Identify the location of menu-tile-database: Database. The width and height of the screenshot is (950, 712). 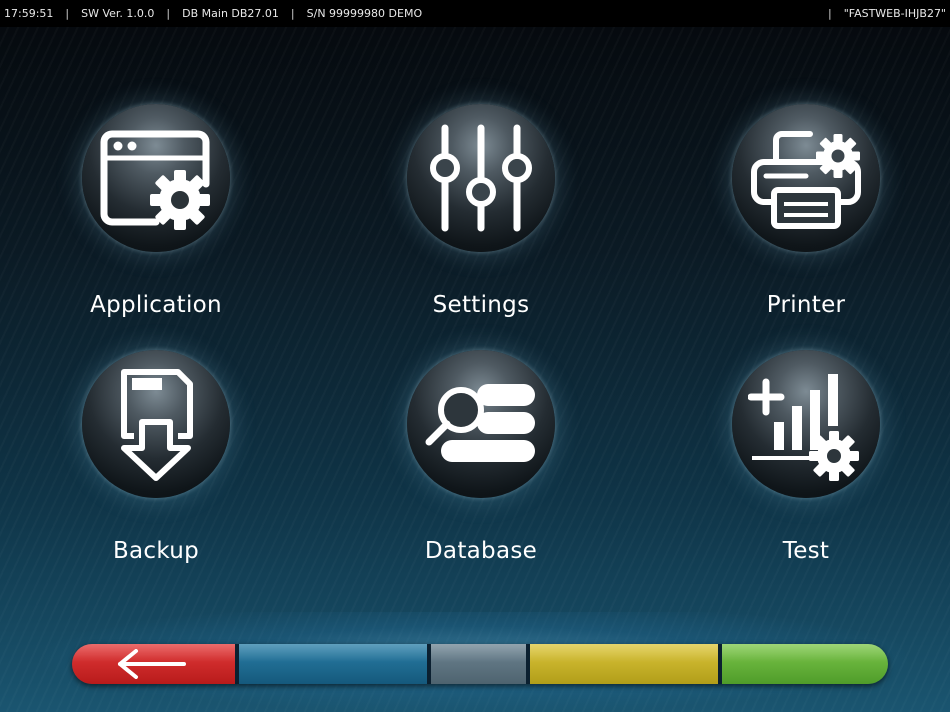
(481, 470).